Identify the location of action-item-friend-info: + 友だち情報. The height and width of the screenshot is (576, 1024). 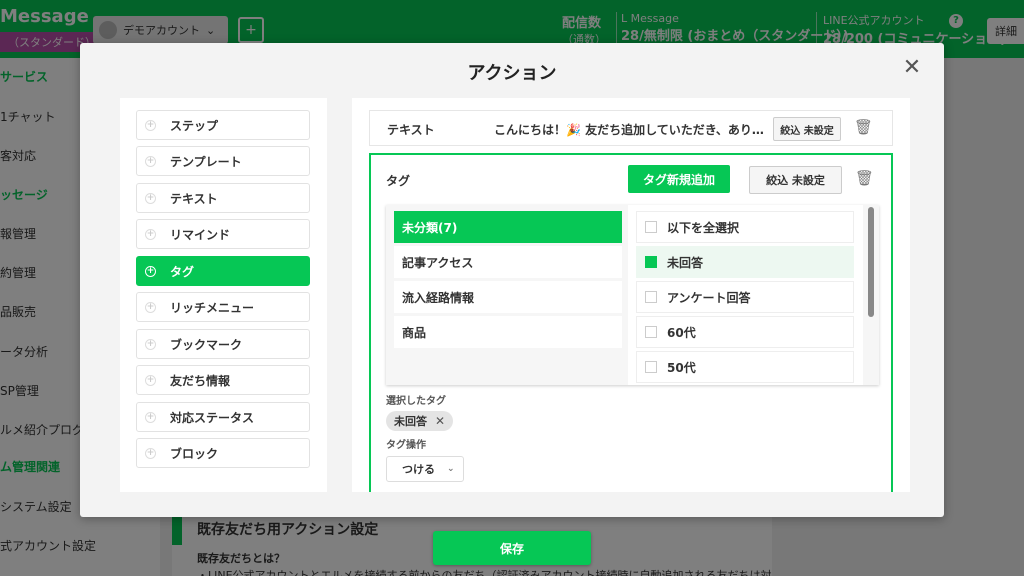
(223, 380).